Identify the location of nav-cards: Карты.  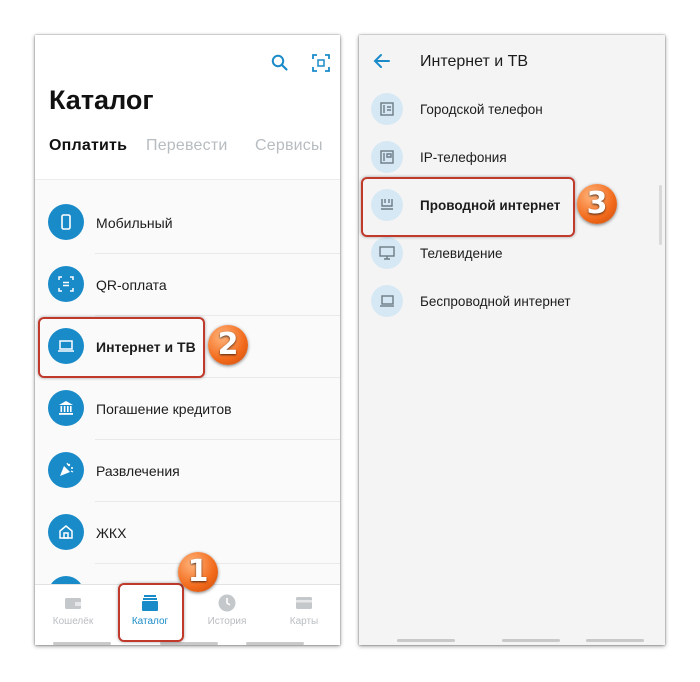
(304, 610).